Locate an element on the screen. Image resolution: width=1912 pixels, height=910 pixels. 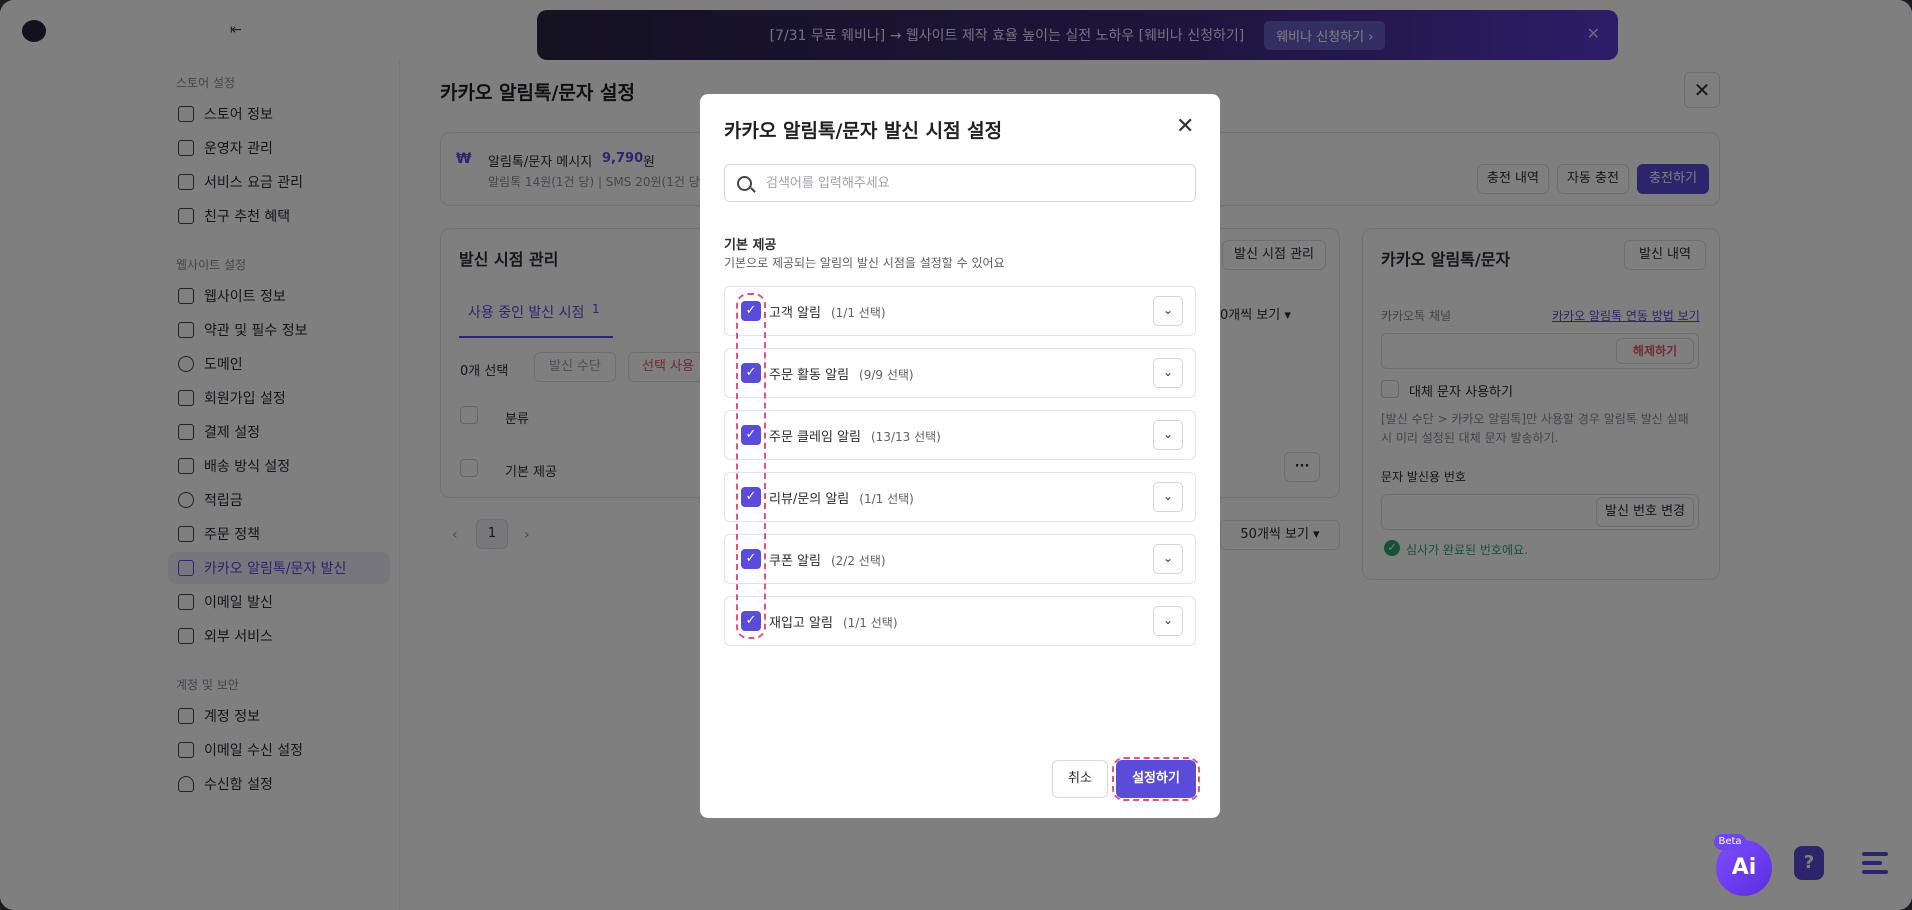
alert-label: 리뷰/문의 알림 (1/1 선택) is located at coordinates (841, 497).